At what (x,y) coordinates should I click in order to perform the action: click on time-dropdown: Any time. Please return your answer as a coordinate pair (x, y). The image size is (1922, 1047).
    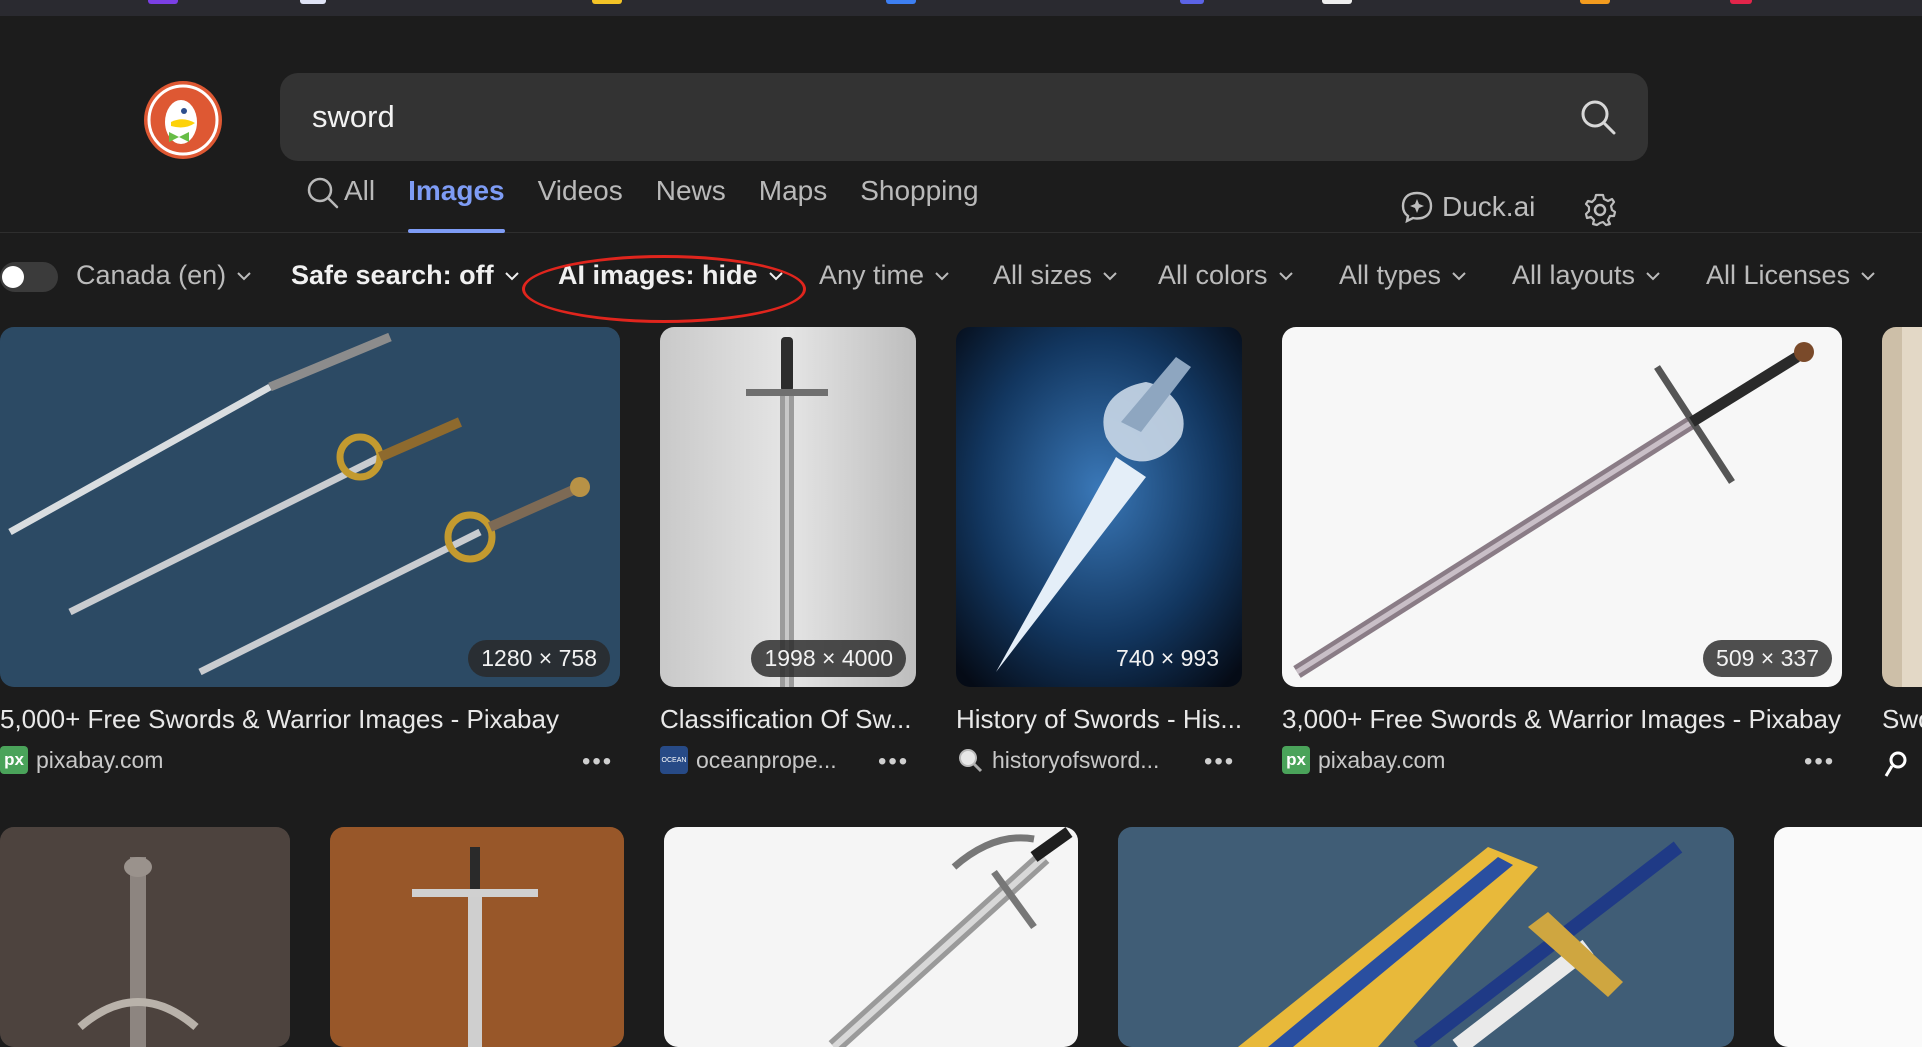
    Looking at the image, I should click on (884, 275).